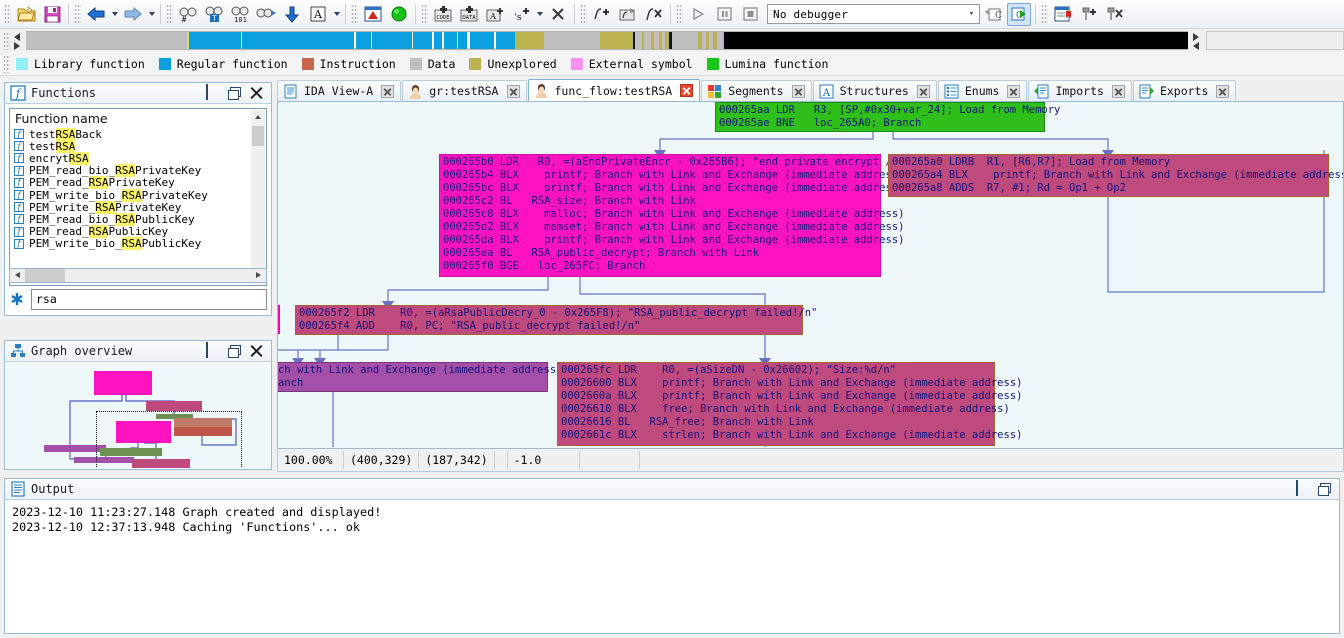  I want to click on make-ascii-button: A, so click(495, 14).